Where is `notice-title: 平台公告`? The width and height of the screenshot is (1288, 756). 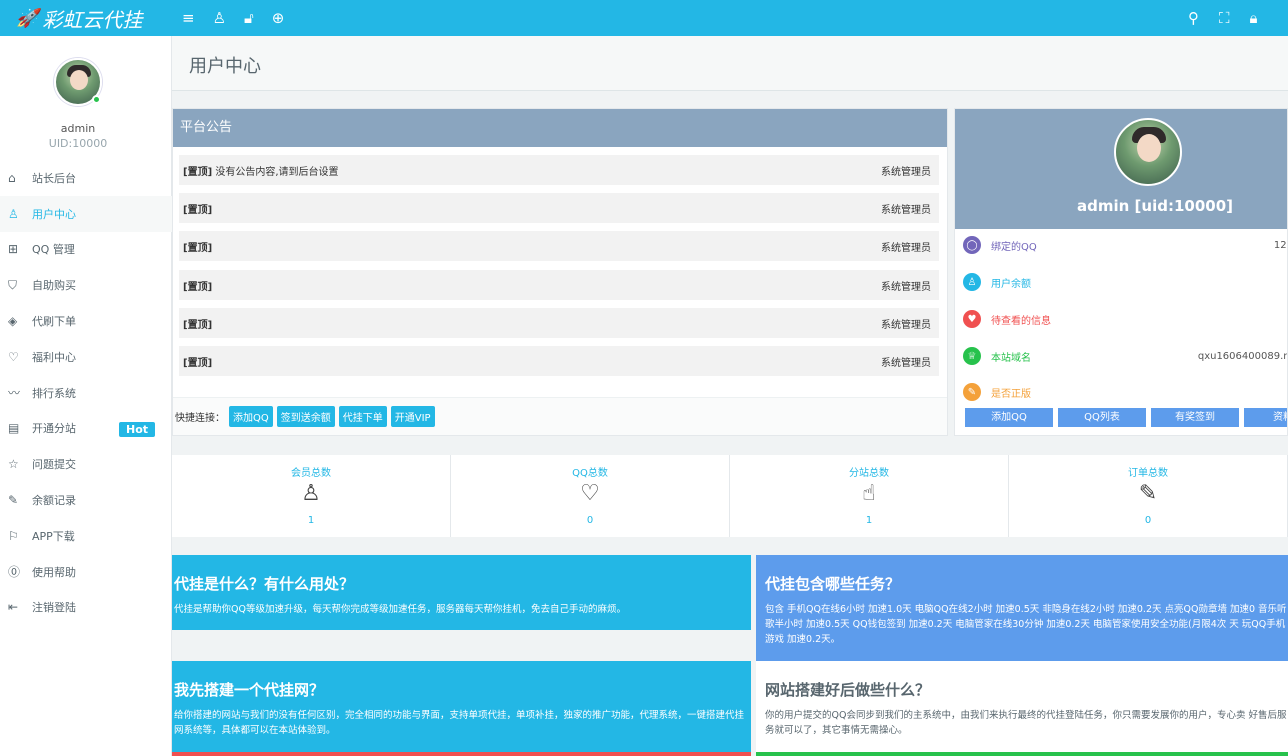 notice-title: 平台公告 is located at coordinates (560, 128).